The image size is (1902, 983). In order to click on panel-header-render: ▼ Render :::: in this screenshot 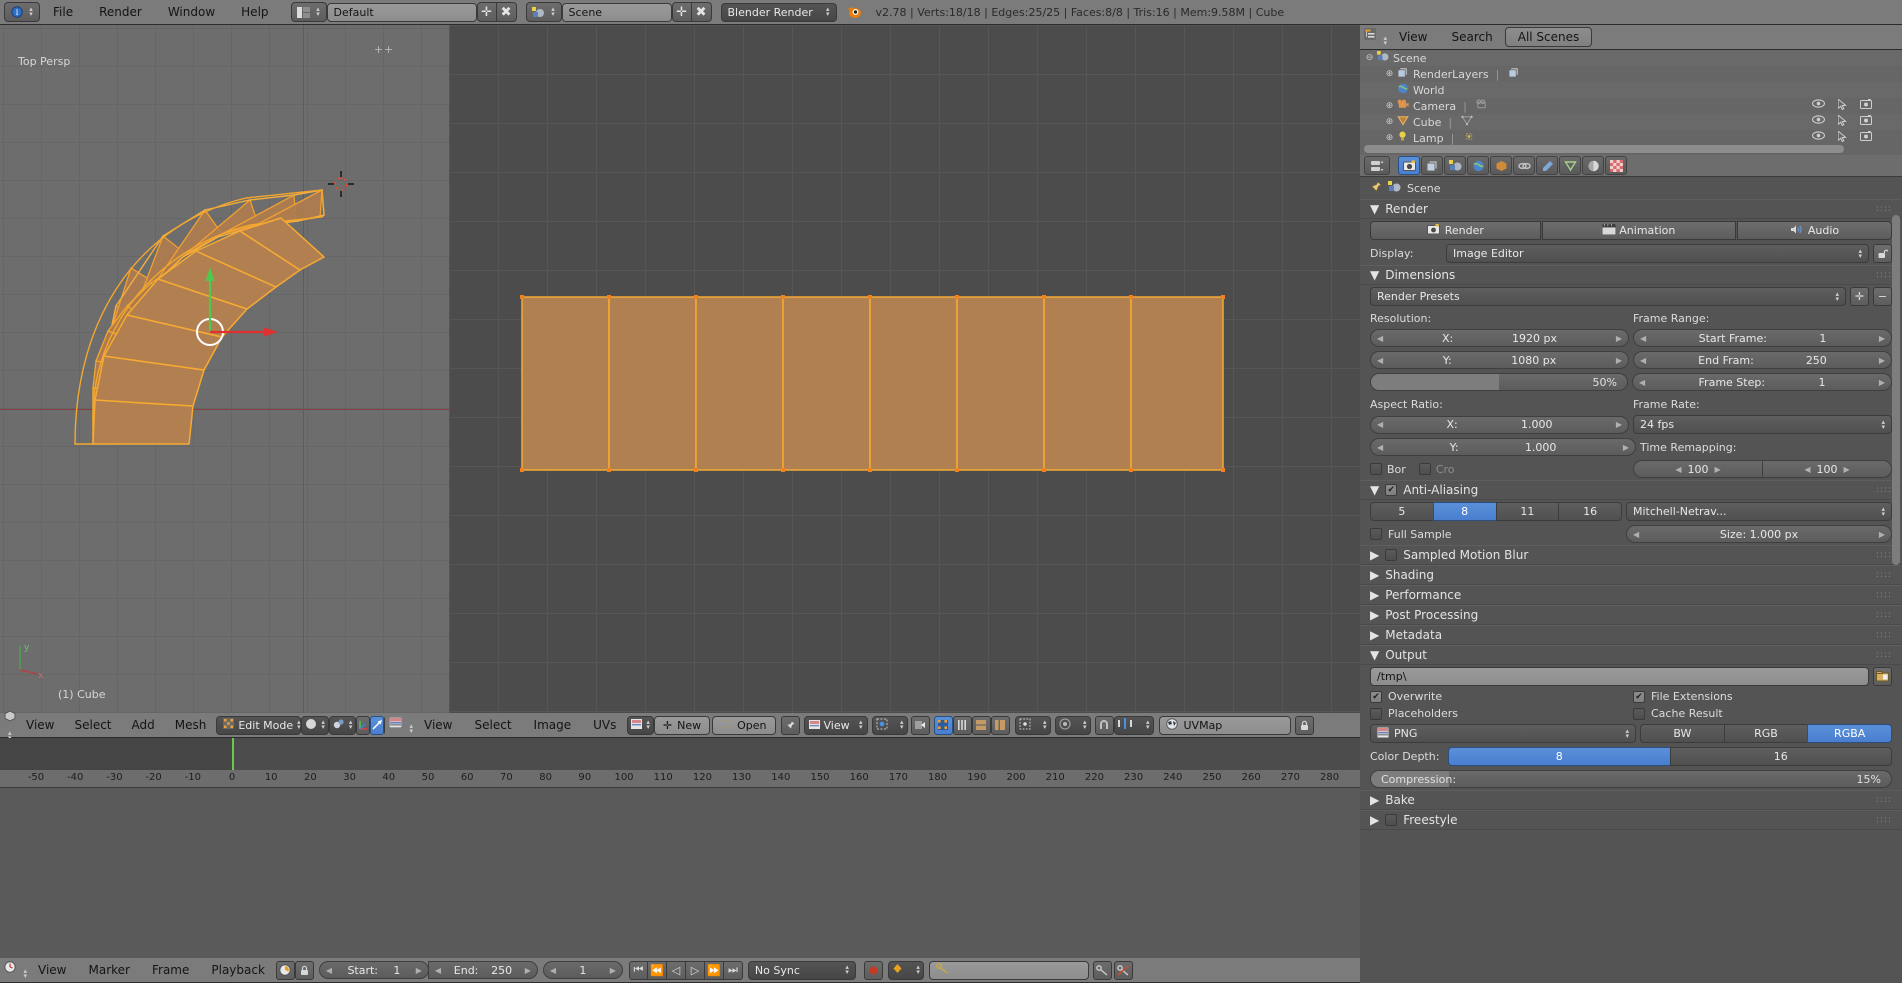, I will do `click(1631, 209)`.